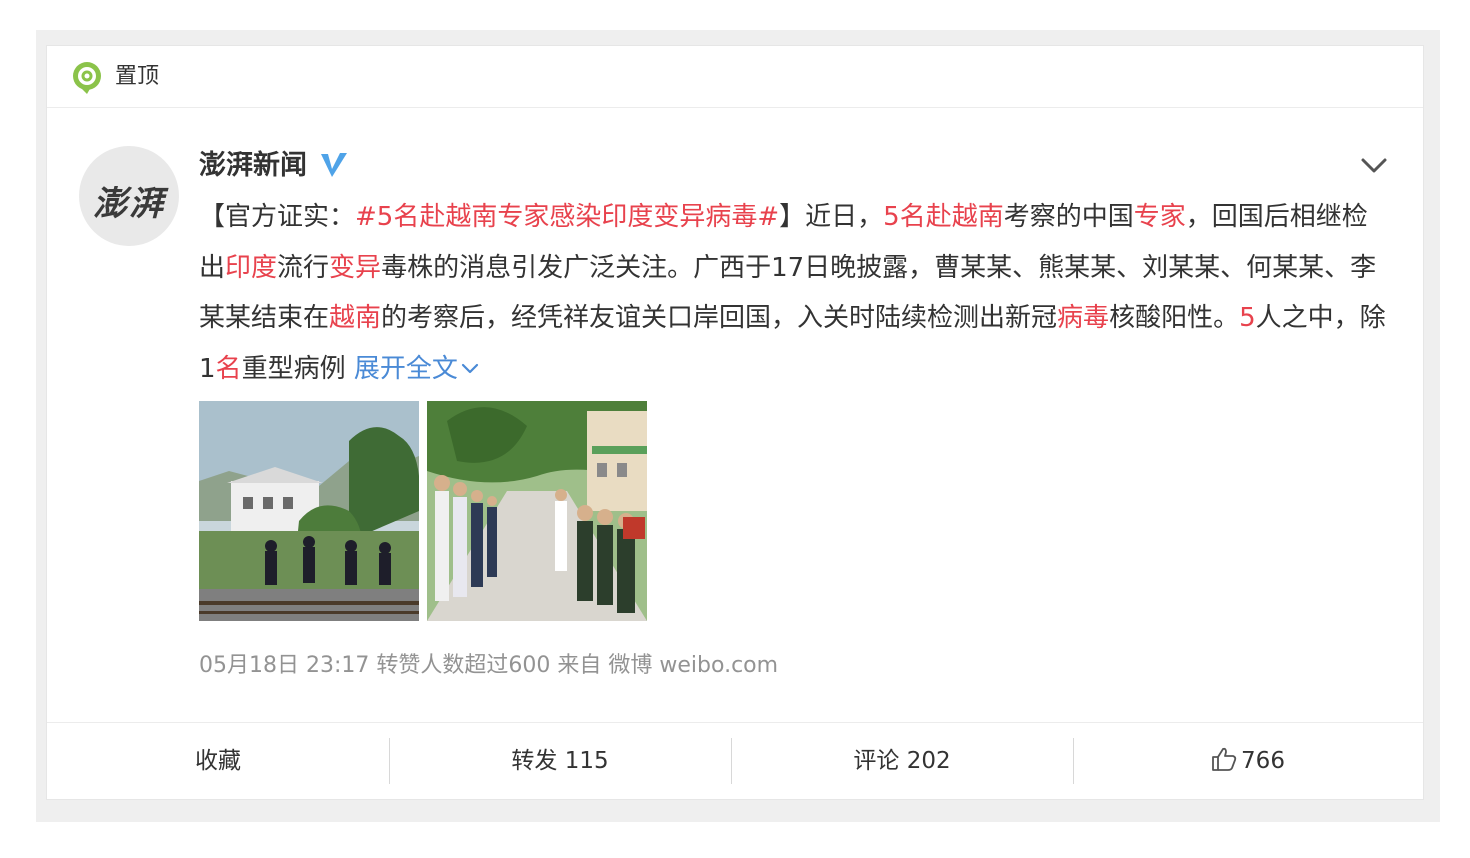  I want to click on post-text-segment: 核酸阳性。, so click(1174, 318).